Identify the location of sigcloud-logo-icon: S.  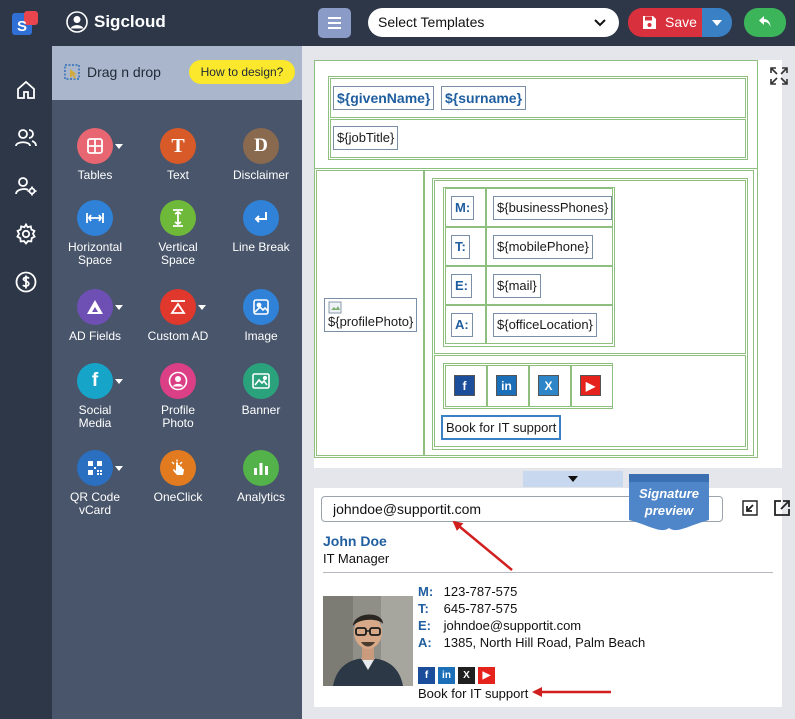
(25, 23).